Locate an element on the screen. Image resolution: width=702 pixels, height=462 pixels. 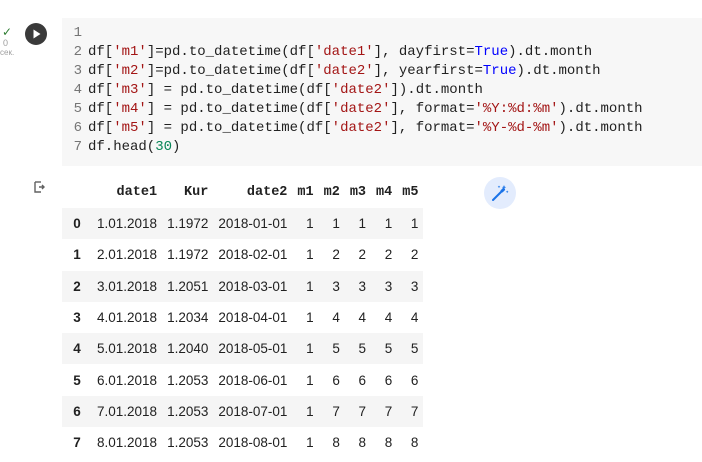
row-index: 4 is located at coordinates (77, 349).